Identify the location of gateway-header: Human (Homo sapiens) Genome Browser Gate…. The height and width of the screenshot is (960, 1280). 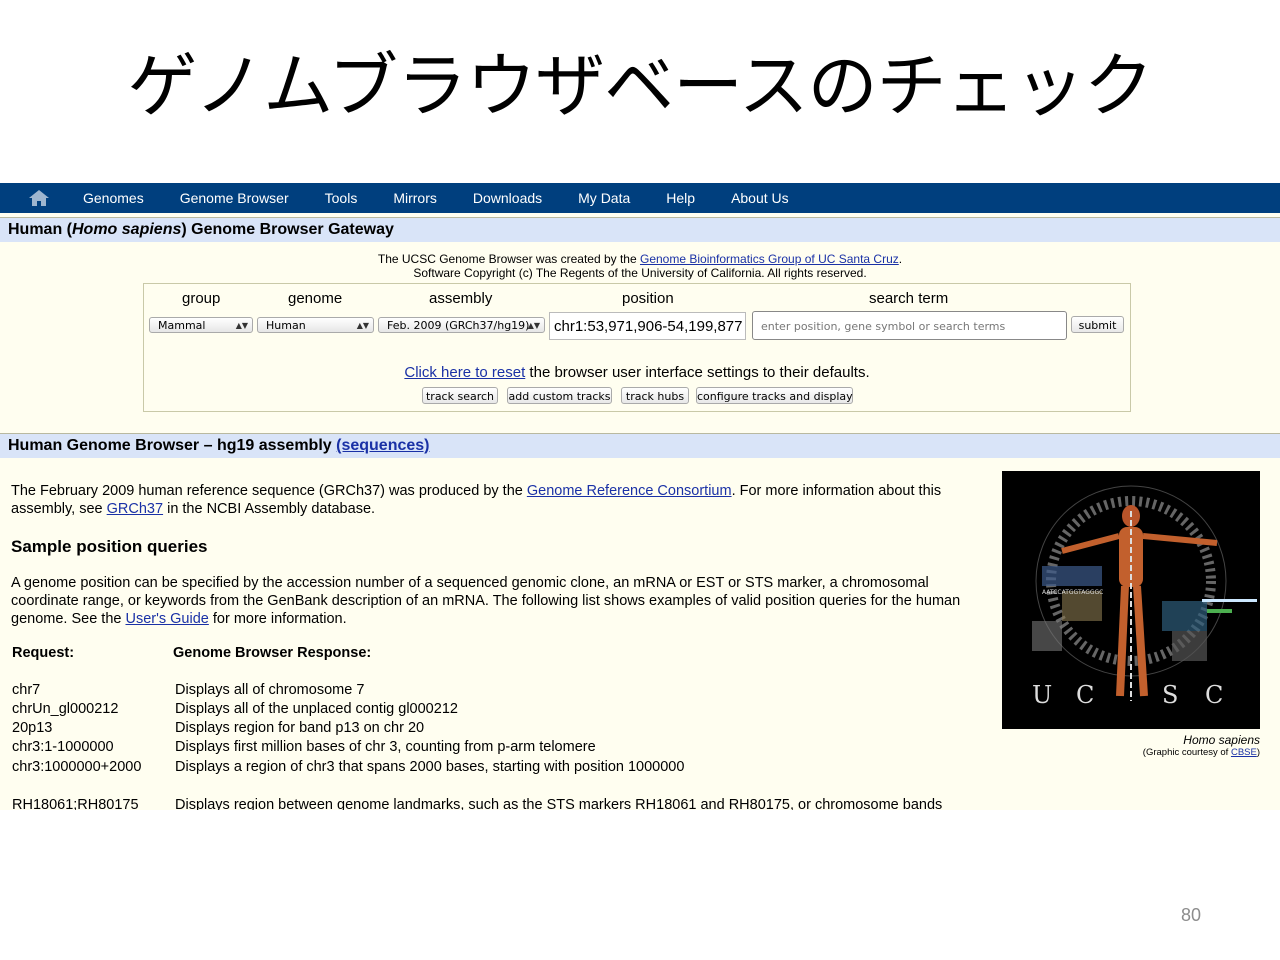
(640, 229).